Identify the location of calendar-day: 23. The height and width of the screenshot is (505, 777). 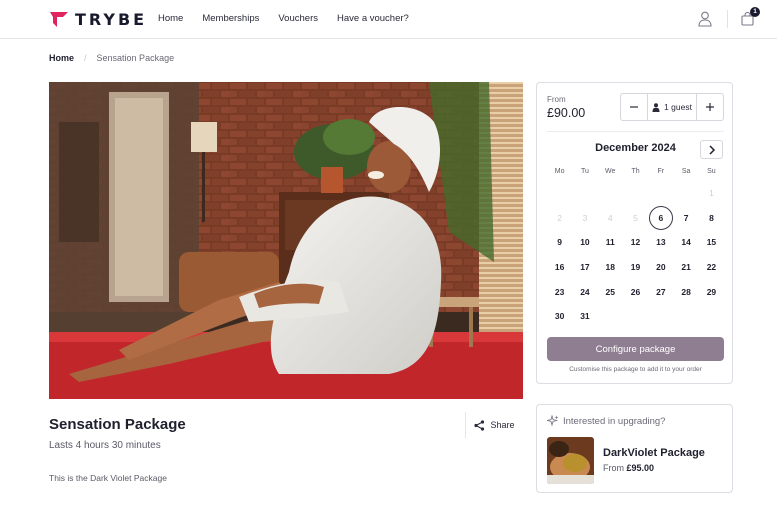
(559, 291).